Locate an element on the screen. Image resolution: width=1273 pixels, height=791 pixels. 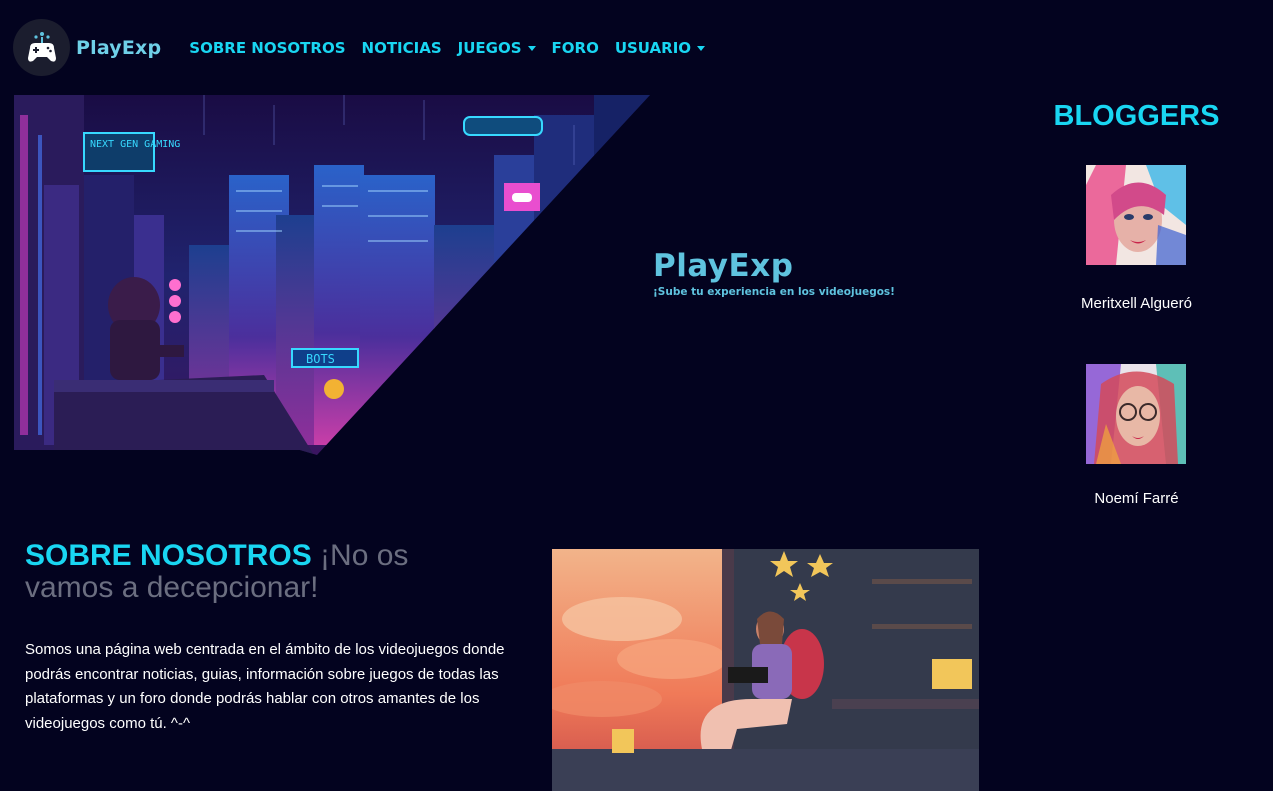
bloggers-section: BLOGGERS Meritxell Algueró Noemí Farré is located at coordinates (1136, 301).